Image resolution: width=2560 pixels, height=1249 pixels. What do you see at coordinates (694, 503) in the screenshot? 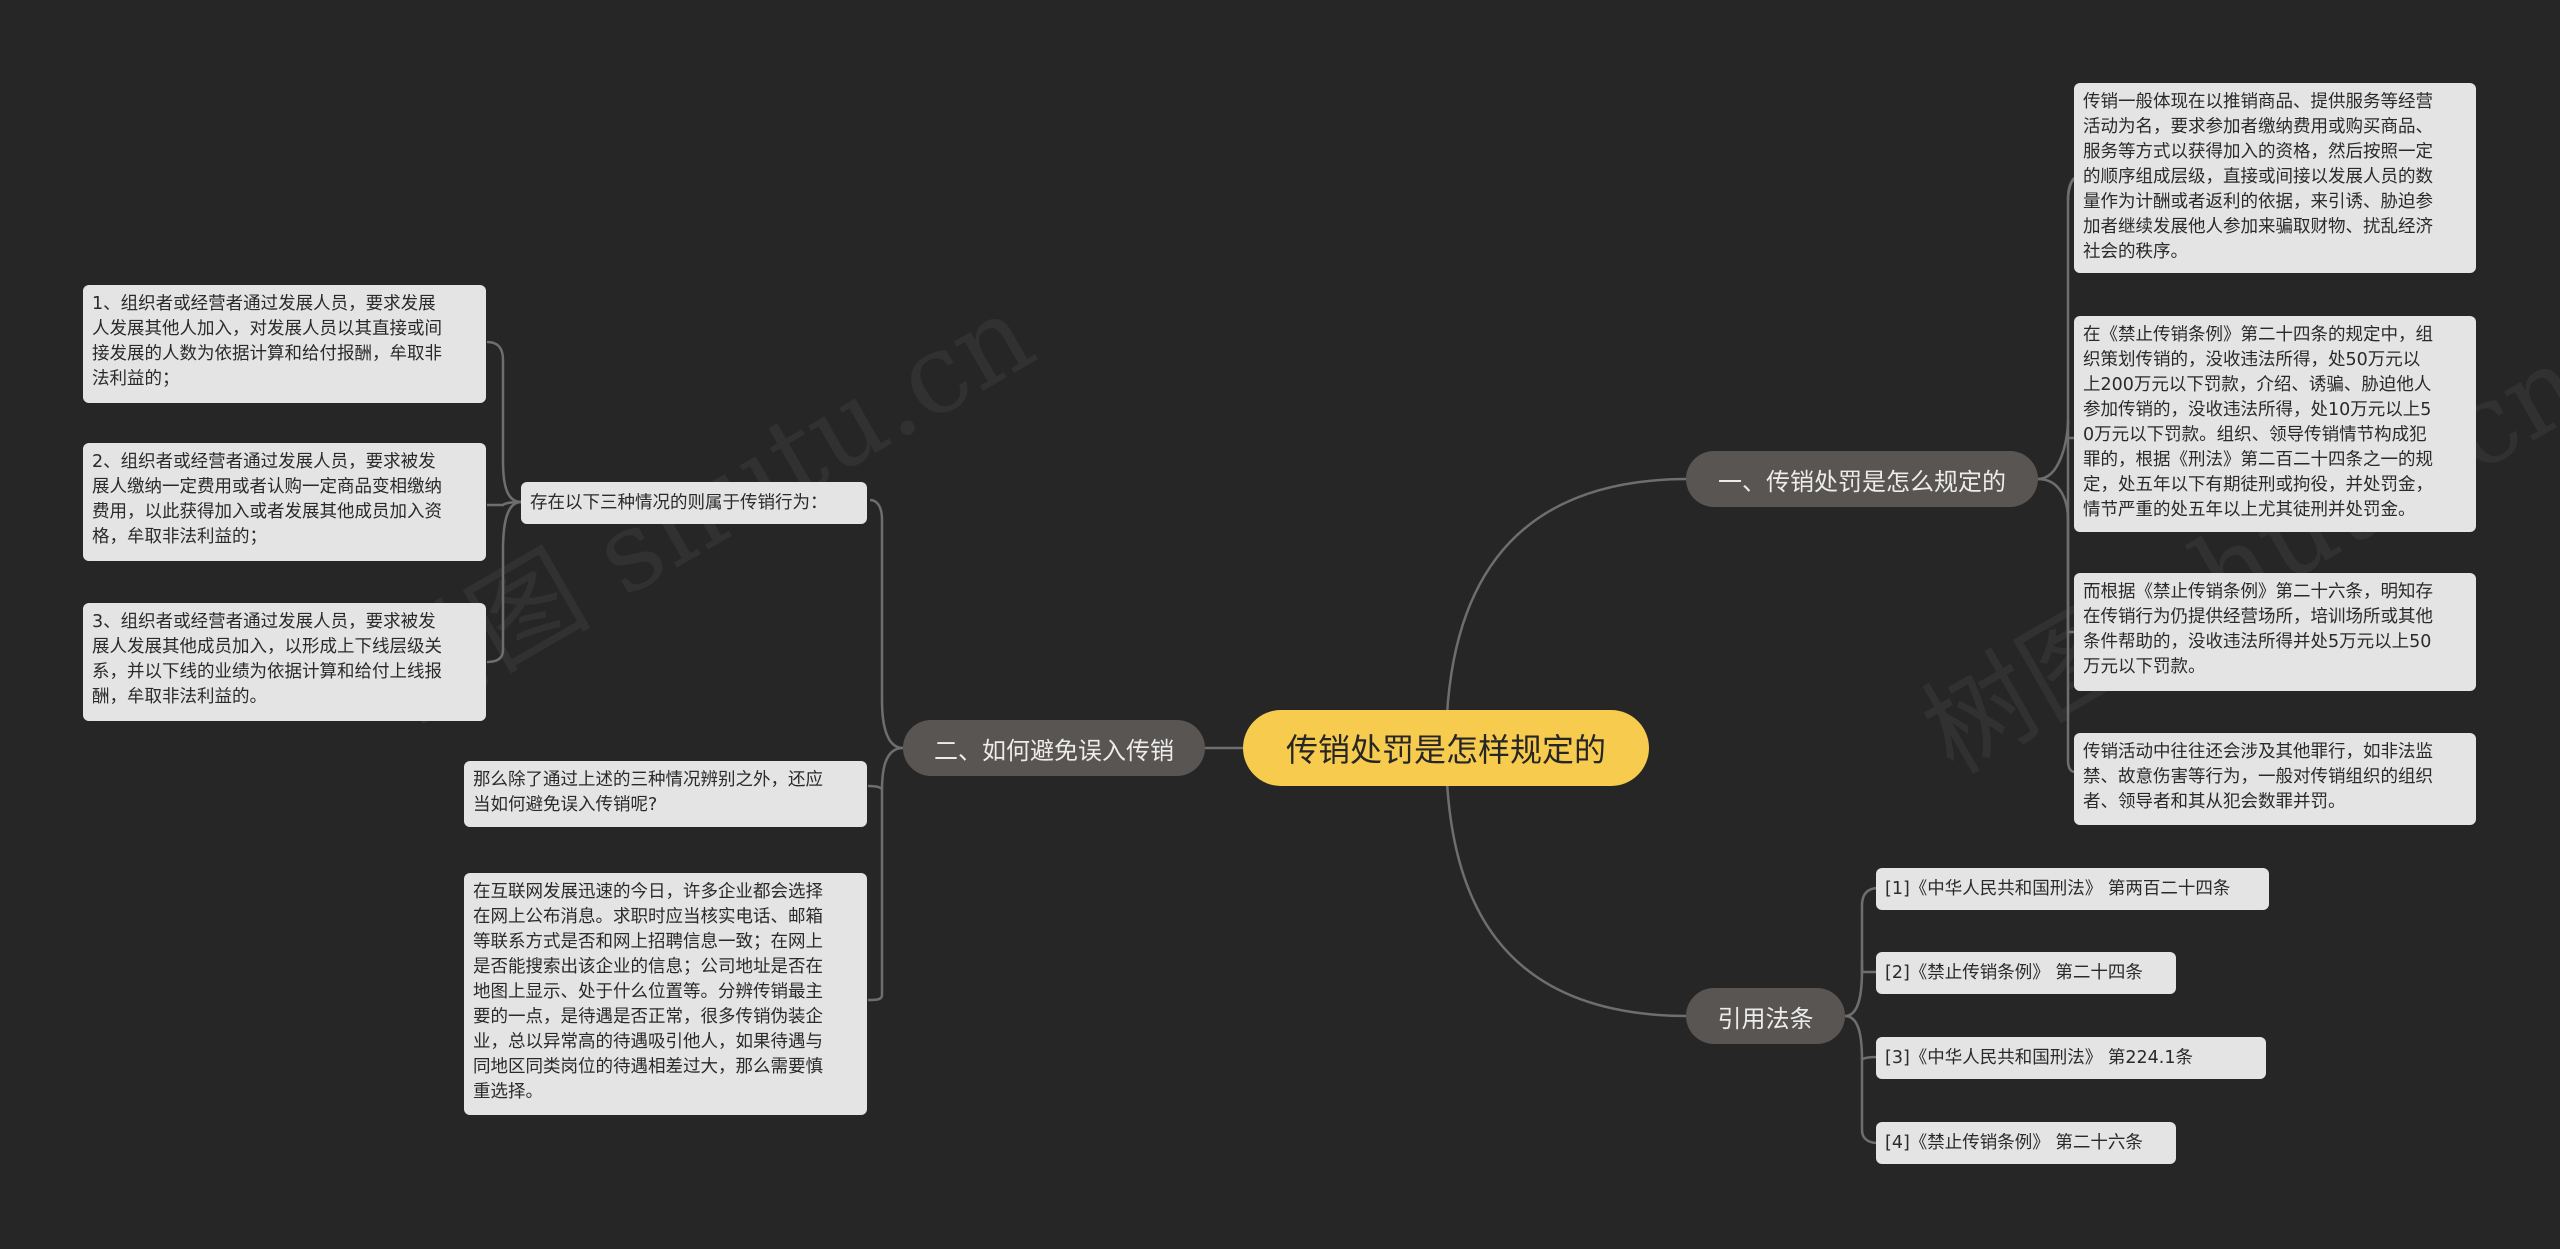
I see `situations-title: 存在以下三种情况的则属于传销行为：` at bounding box center [694, 503].